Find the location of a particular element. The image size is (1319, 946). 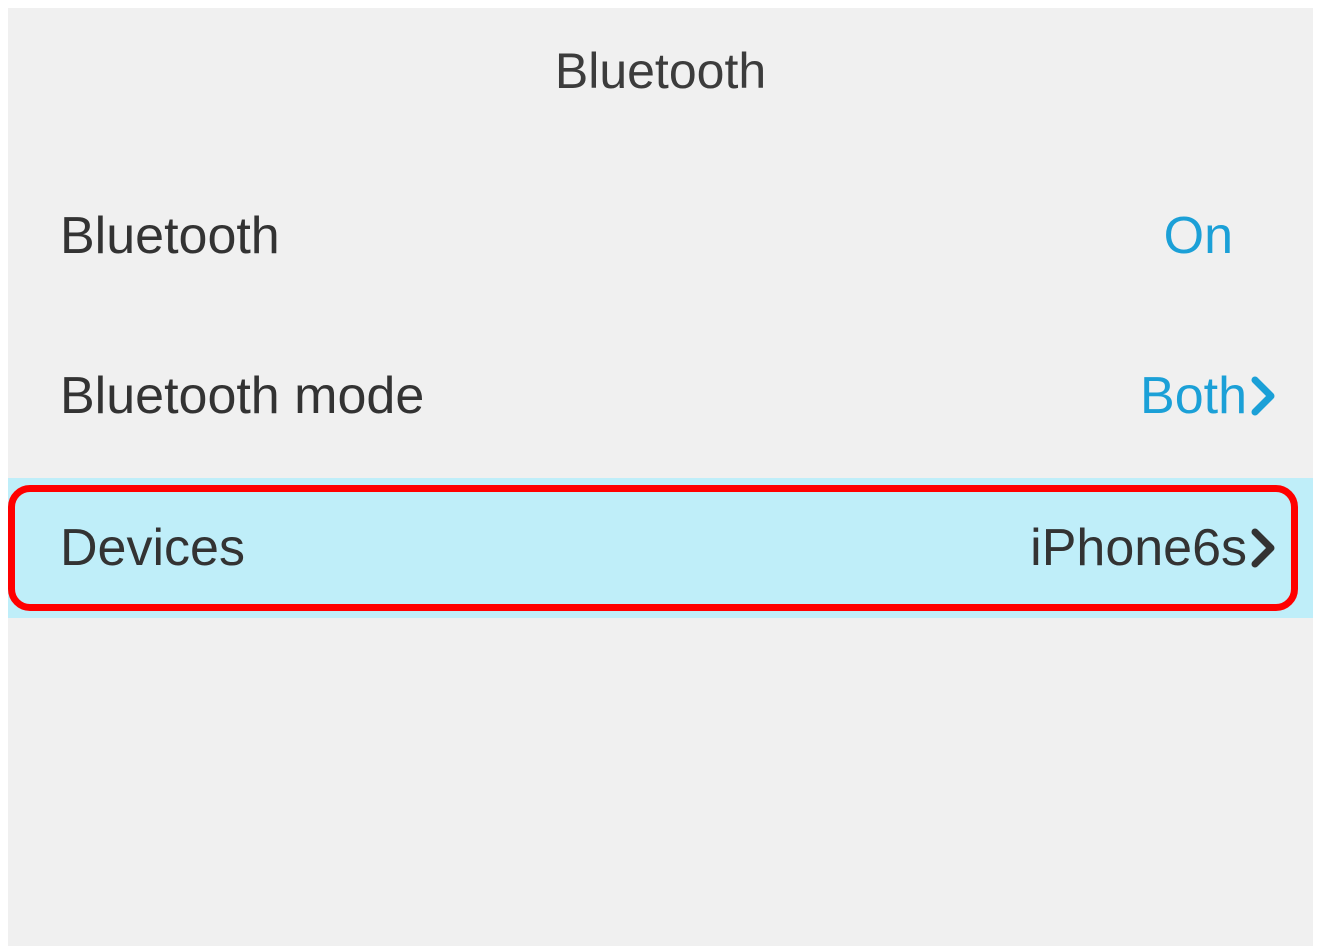

setting-value-bluetooth: On is located at coordinates (1198, 236).